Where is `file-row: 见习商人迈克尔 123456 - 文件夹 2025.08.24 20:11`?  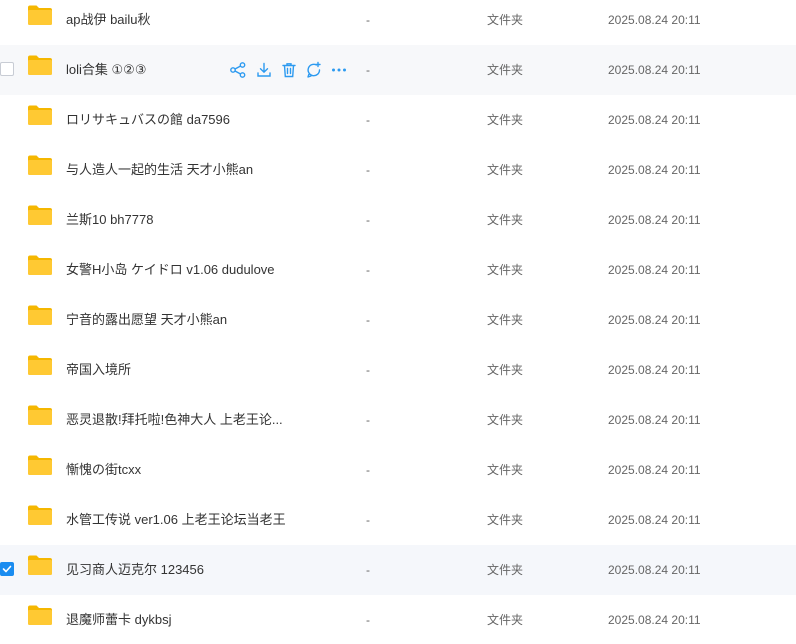 file-row: 见习商人迈克尔 123456 - 文件夹 2025.08.24 20:11 is located at coordinates (398, 570).